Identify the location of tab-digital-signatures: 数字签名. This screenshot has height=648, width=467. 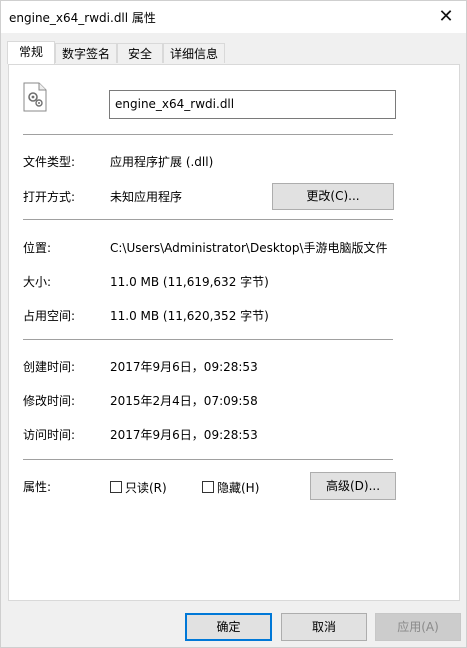
(86, 53).